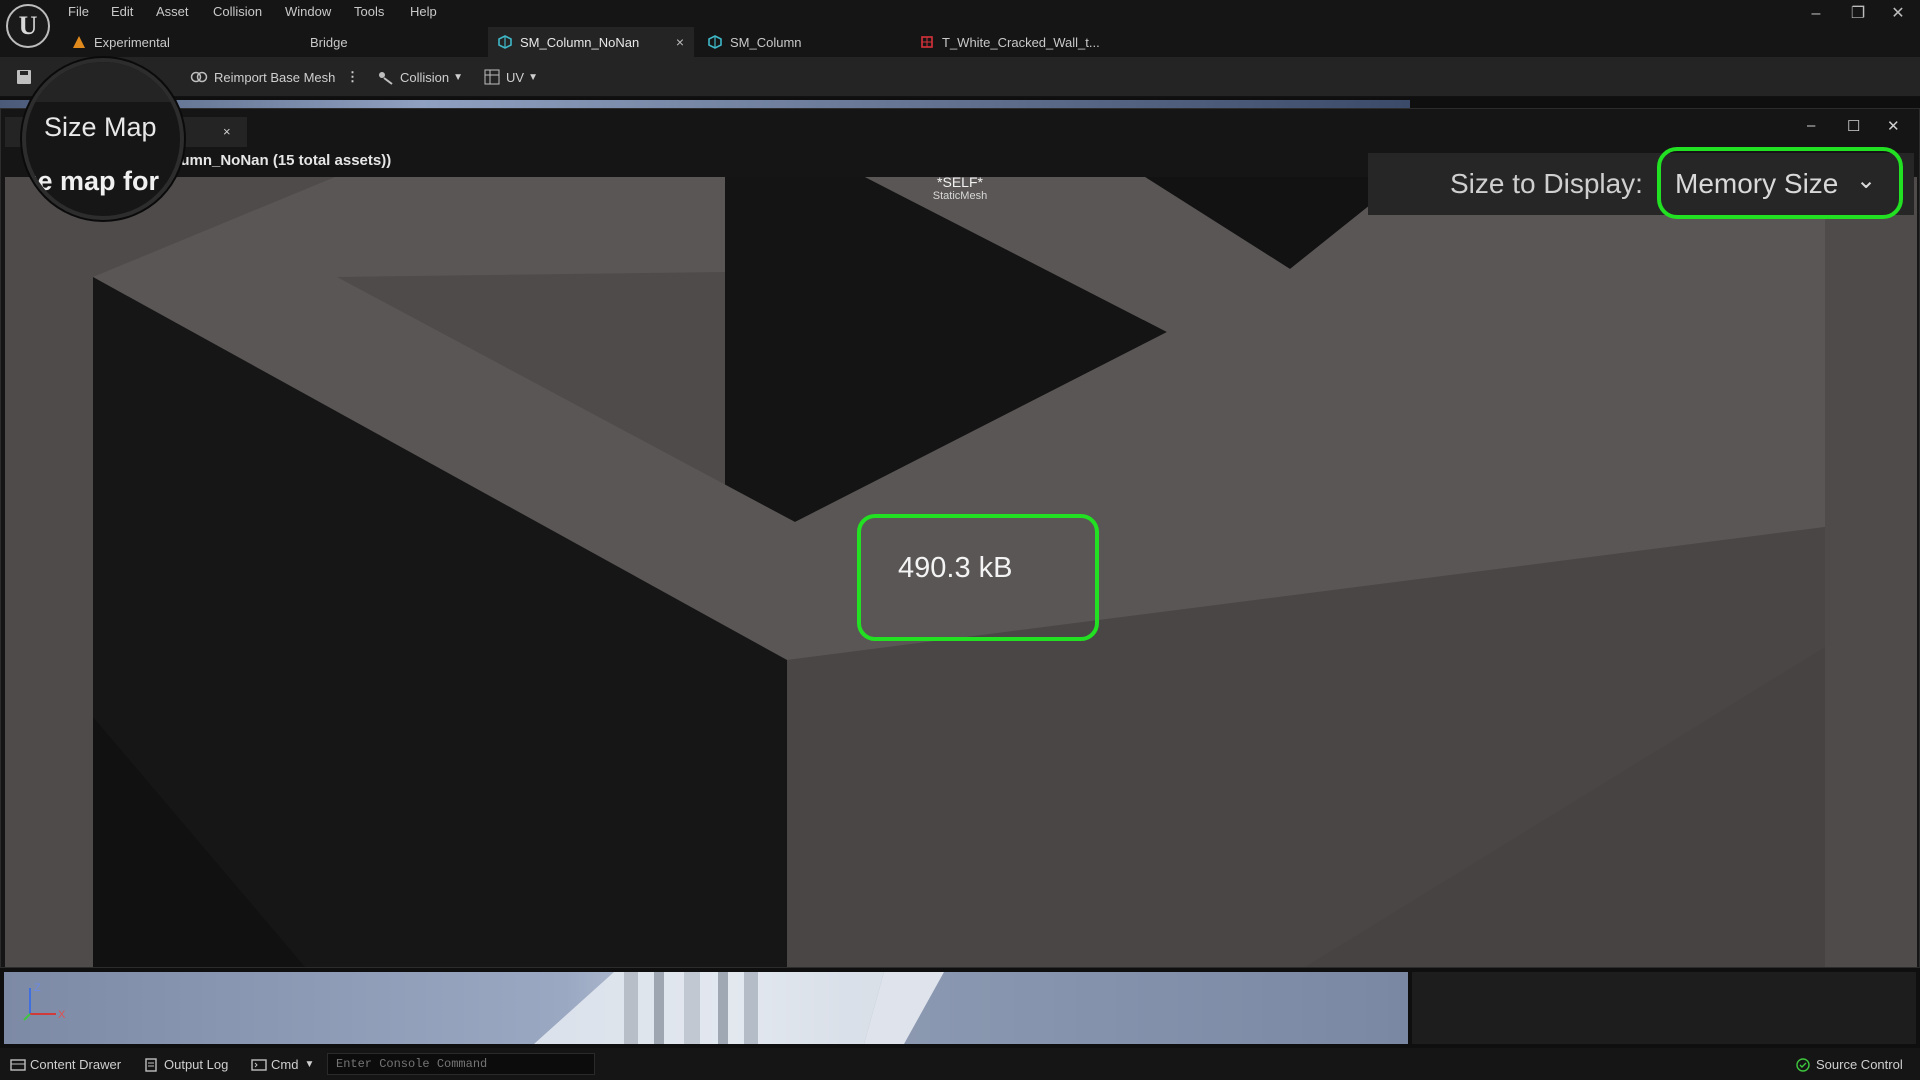 The width and height of the screenshot is (1920, 1080). Describe the element at coordinates (259, 1064) in the screenshot. I see `terminal-icon` at that location.